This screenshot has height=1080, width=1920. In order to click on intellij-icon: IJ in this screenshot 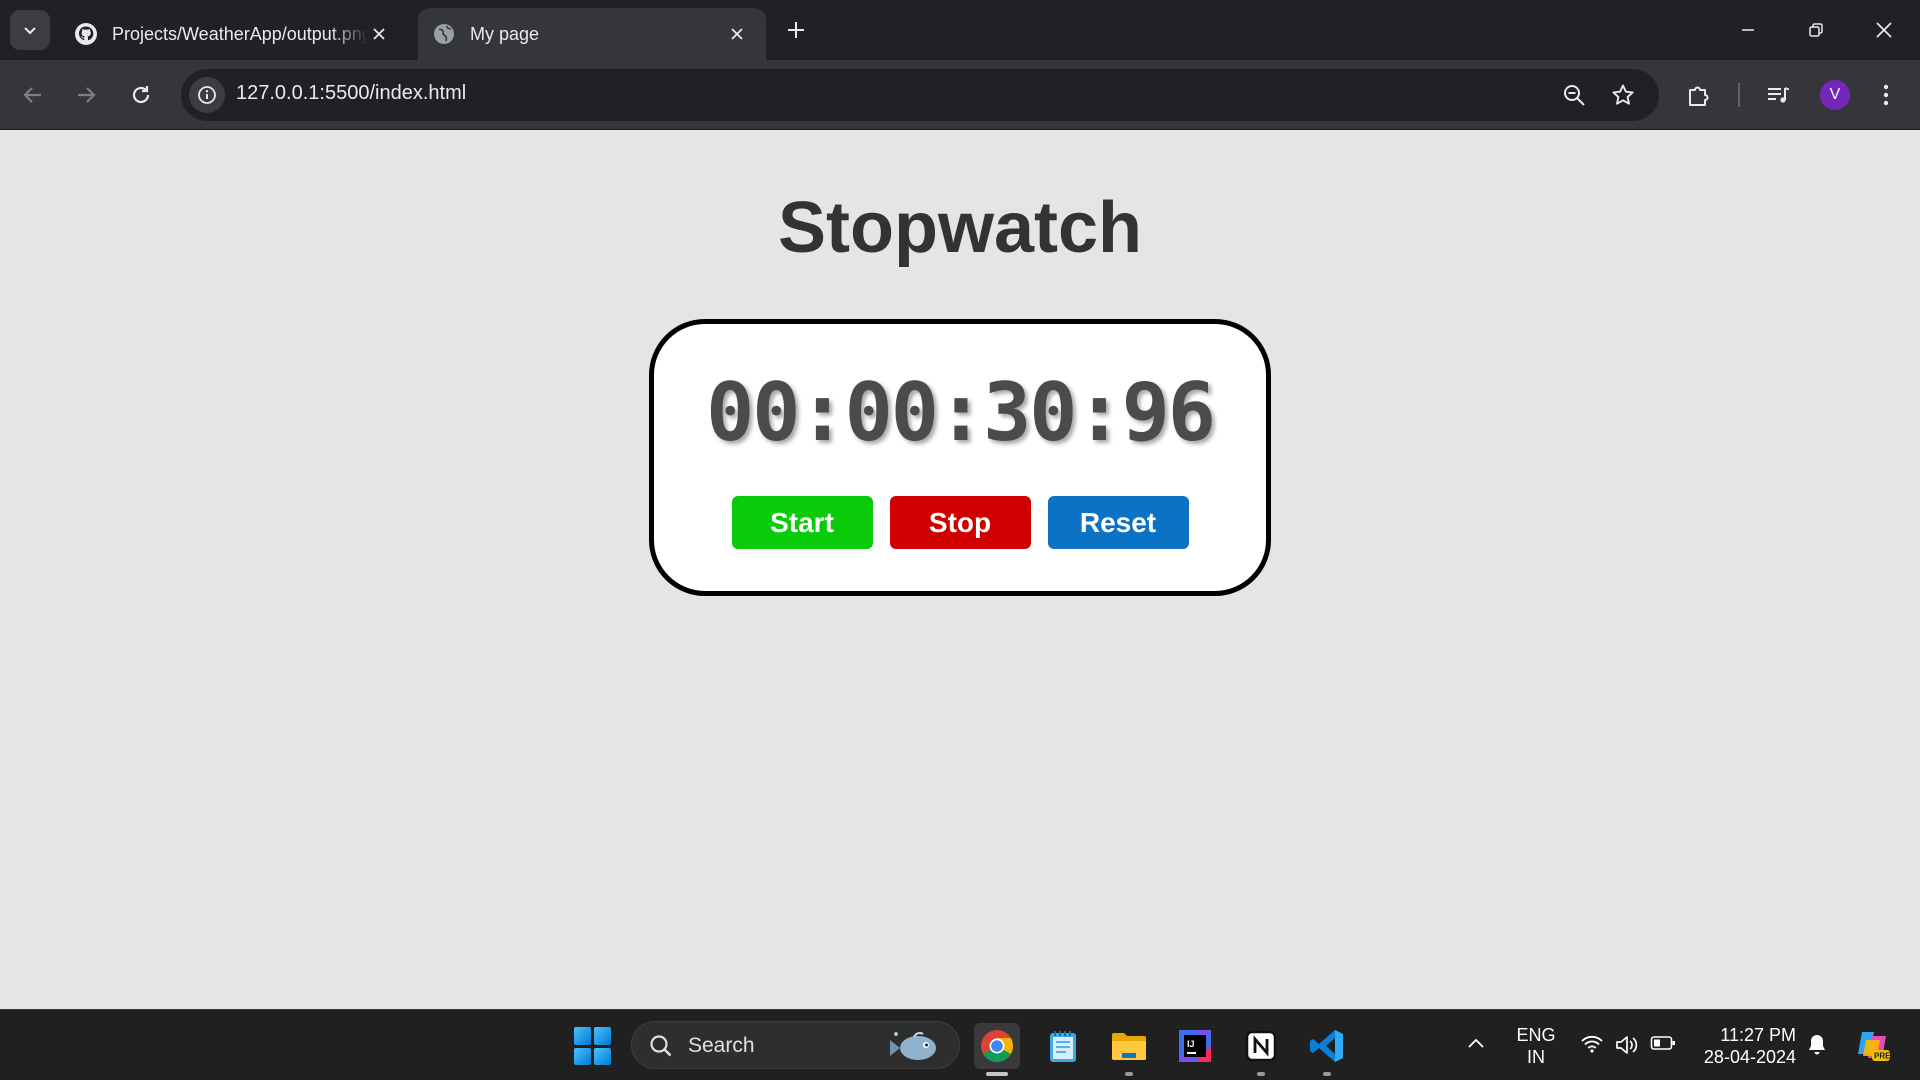, I will do `click(1195, 1046)`.